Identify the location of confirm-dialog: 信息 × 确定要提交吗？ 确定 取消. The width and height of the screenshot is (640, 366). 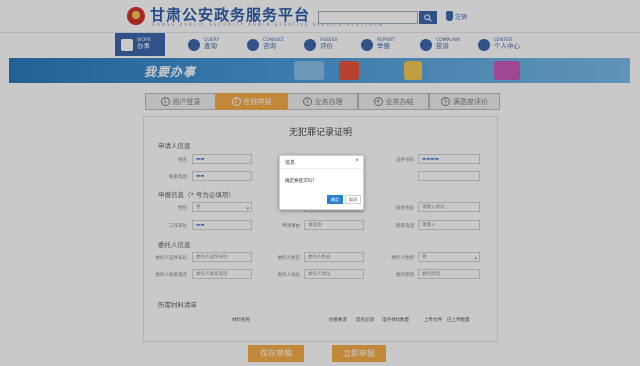
(321, 182).